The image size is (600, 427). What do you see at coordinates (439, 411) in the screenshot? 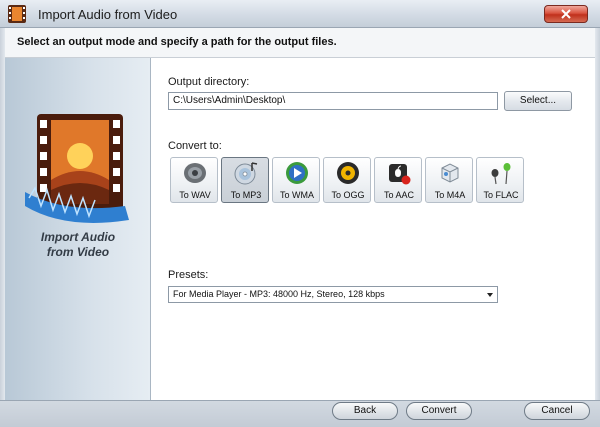
I see `convert-button: Convert` at bounding box center [439, 411].